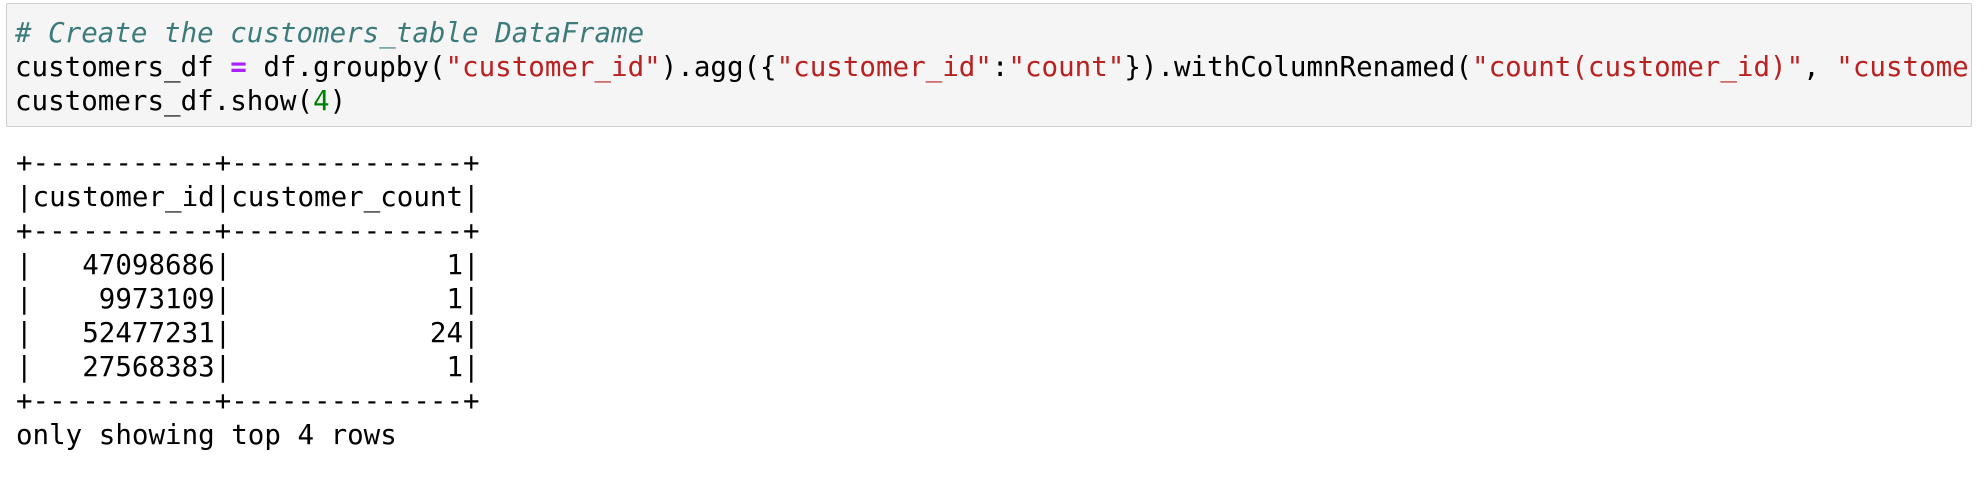 The image size is (1984, 486). What do you see at coordinates (248, 197) in the screenshot?
I see `table-header: |customer_id|customer_count|` at bounding box center [248, 197].